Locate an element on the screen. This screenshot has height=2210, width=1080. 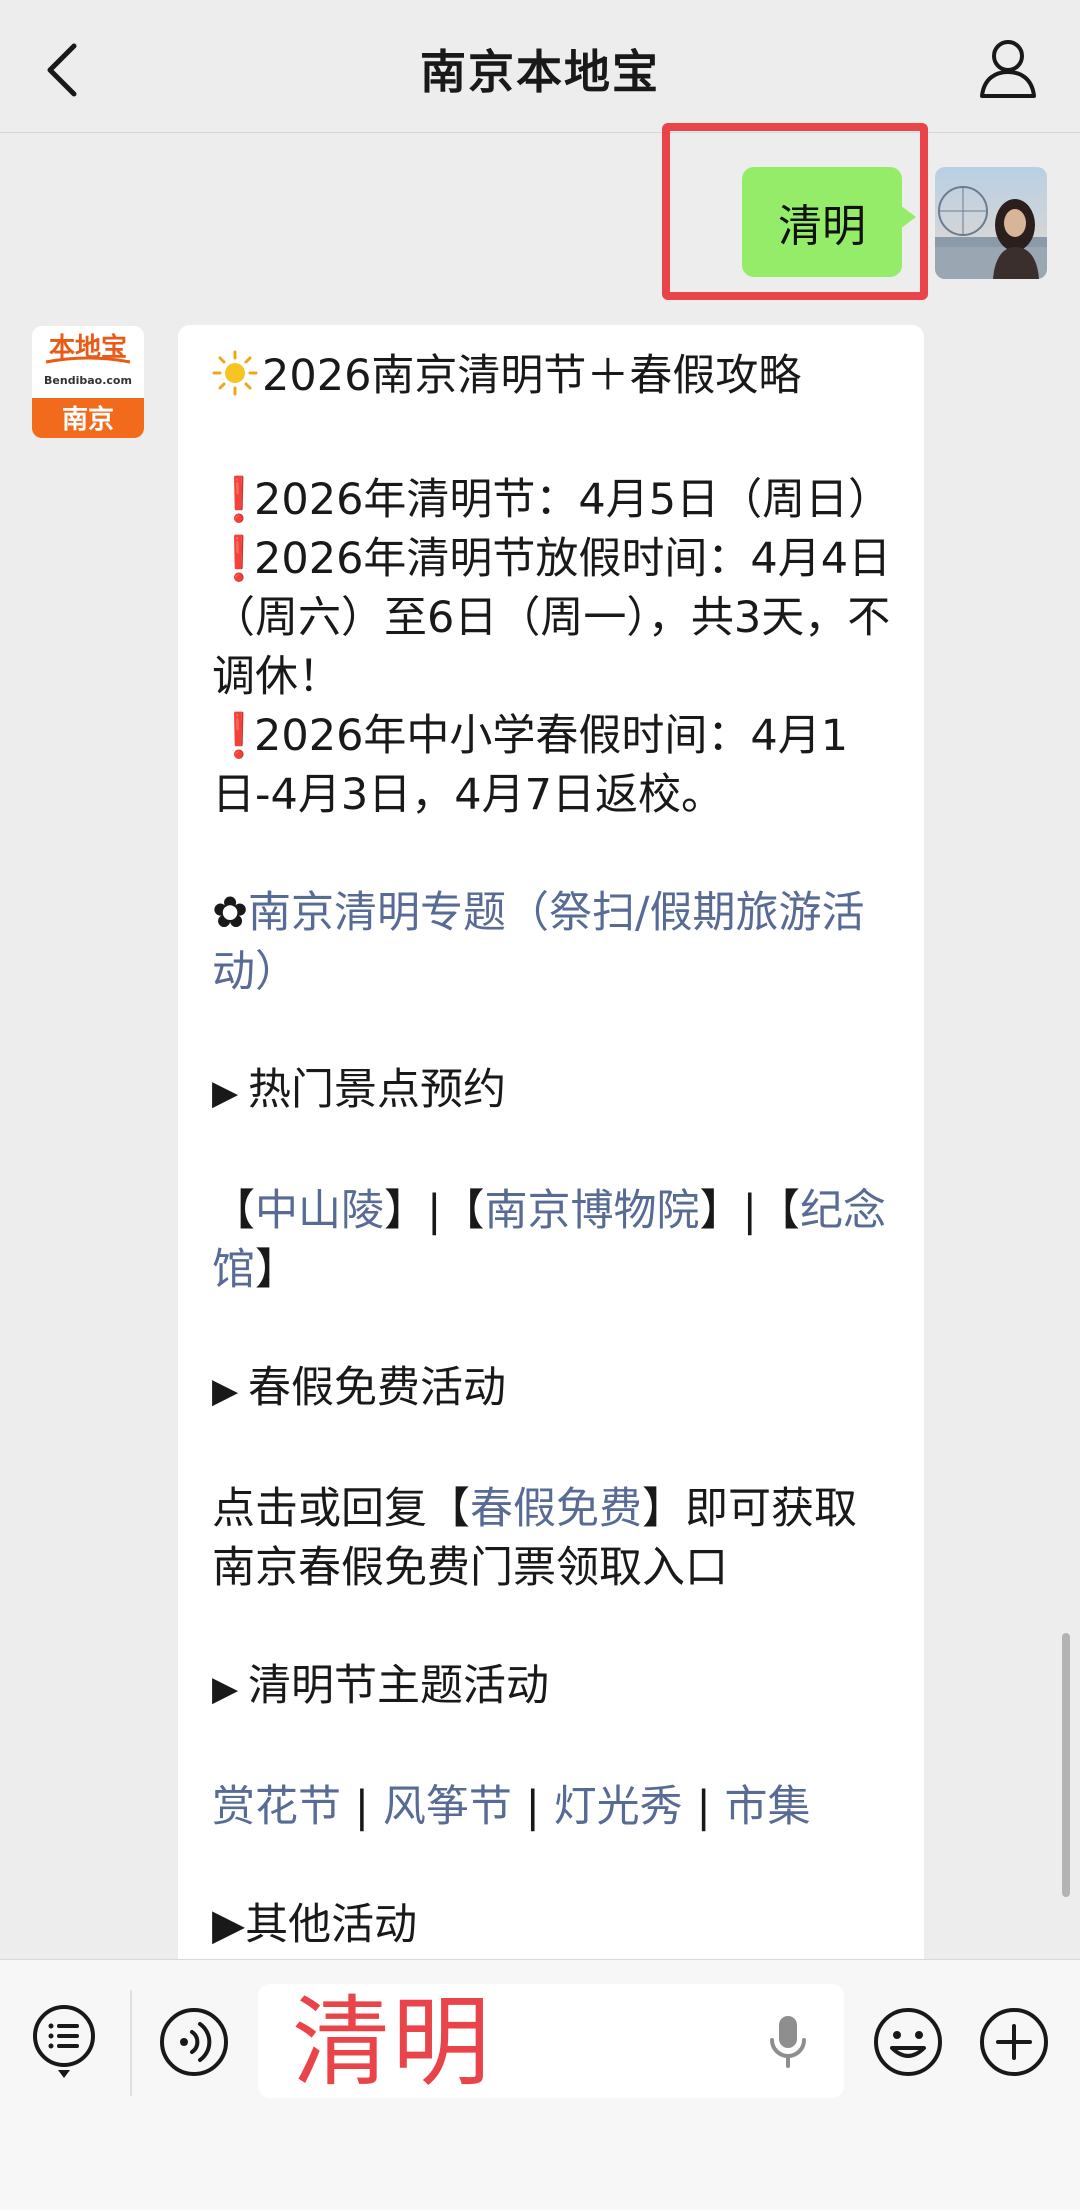
emoji-button is located at coordinates (908, 2042).